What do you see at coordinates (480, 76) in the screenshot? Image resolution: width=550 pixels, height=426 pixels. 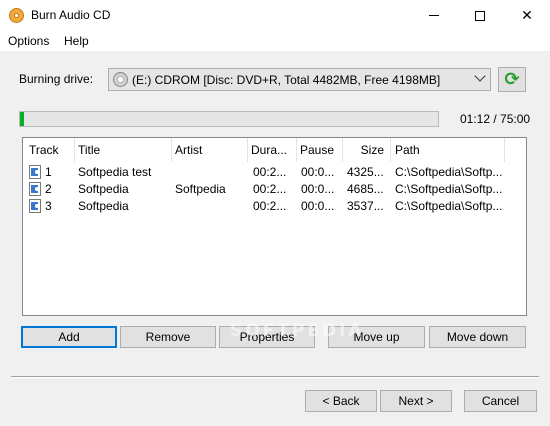 I see `chevron-down-icon` at bounding box center [480, 76].